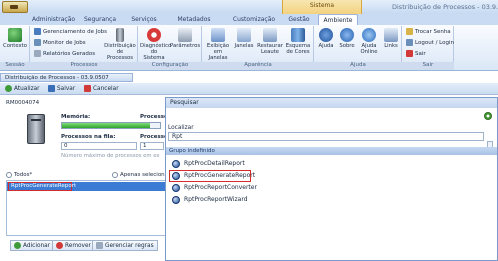  I want to click on exit-icon, so click(409, 53).